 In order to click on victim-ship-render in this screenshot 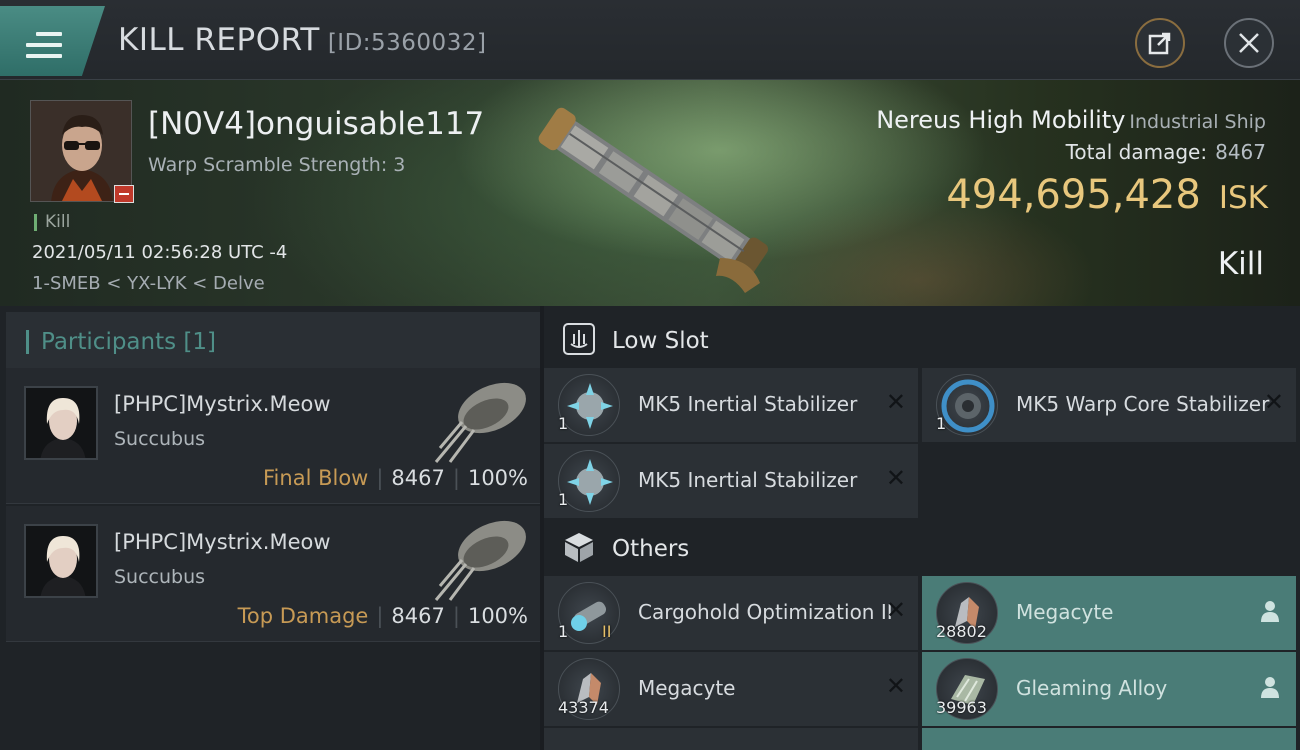, I will do `click(653, 200)`.